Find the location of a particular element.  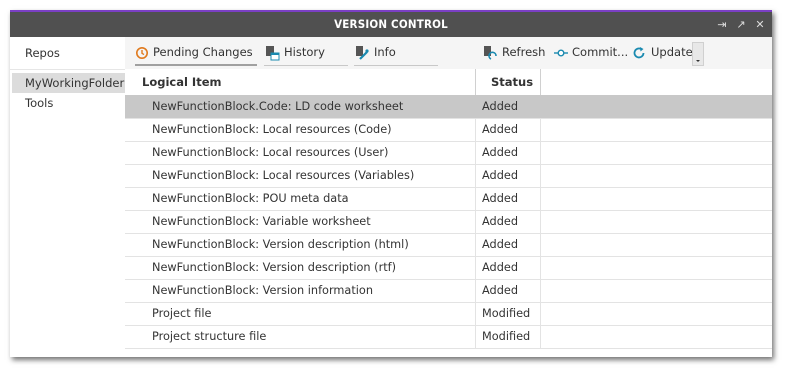

cell-logical-item: NewFunctionBlock: Variable worksheet is located at coordinates (261, 221).